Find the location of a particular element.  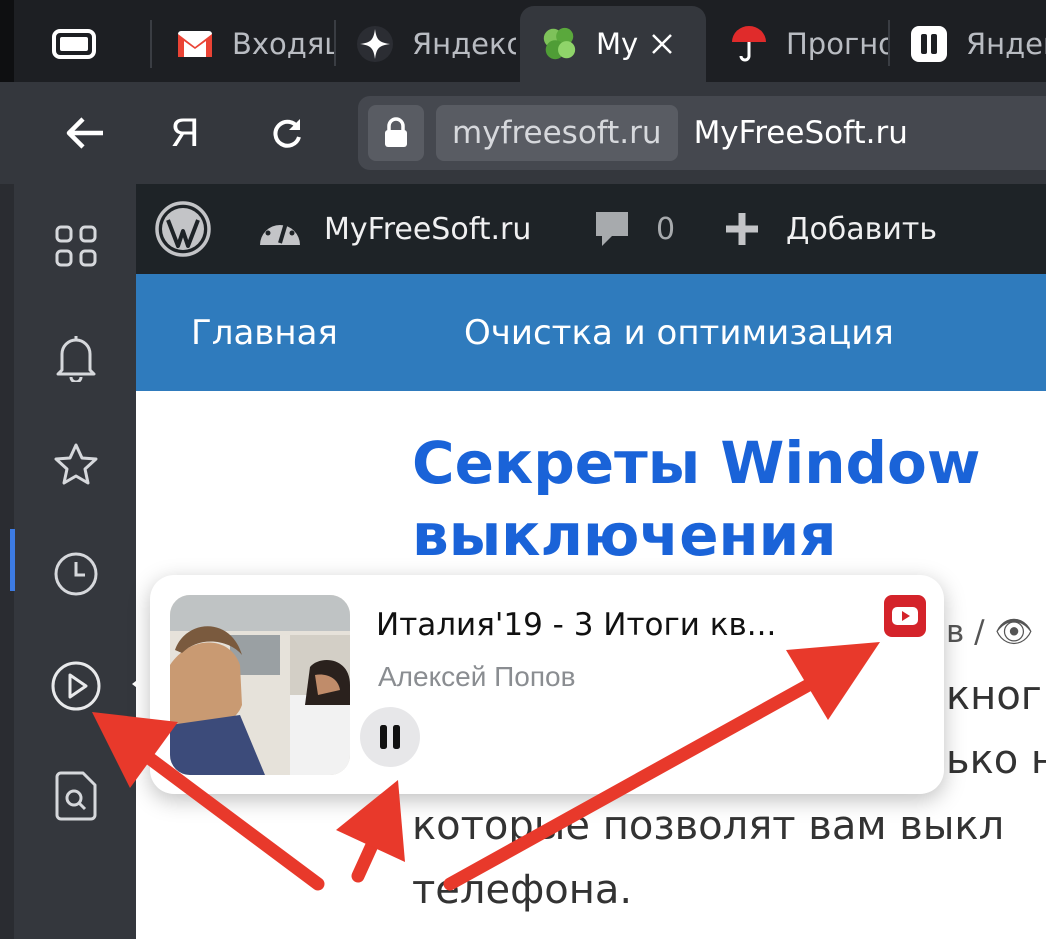

tab-gmail: Входящие is located at coordinates (256, 44).